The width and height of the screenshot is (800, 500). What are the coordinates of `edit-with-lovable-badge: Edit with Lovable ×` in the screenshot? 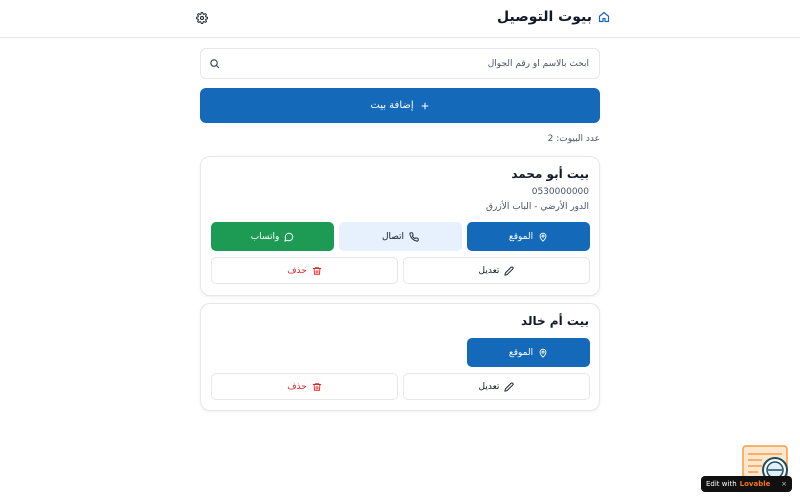 It's located at (746, 484).